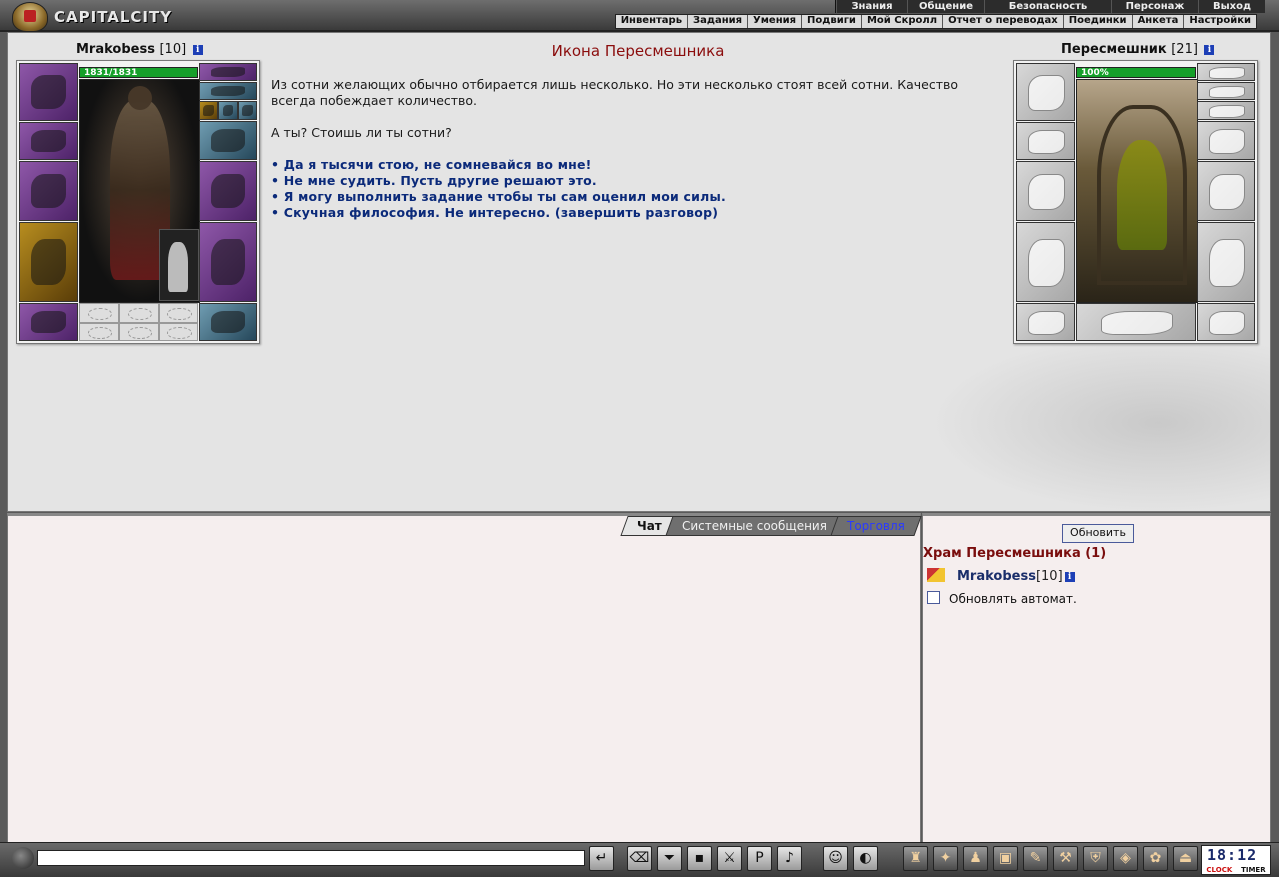 Image resolution: width=1279 pixels, height=877 pixels. What do you see at coordinates (975, 858) in the screenshot?
I see `bag-icon: ♟` at bounding box center [975, 858].